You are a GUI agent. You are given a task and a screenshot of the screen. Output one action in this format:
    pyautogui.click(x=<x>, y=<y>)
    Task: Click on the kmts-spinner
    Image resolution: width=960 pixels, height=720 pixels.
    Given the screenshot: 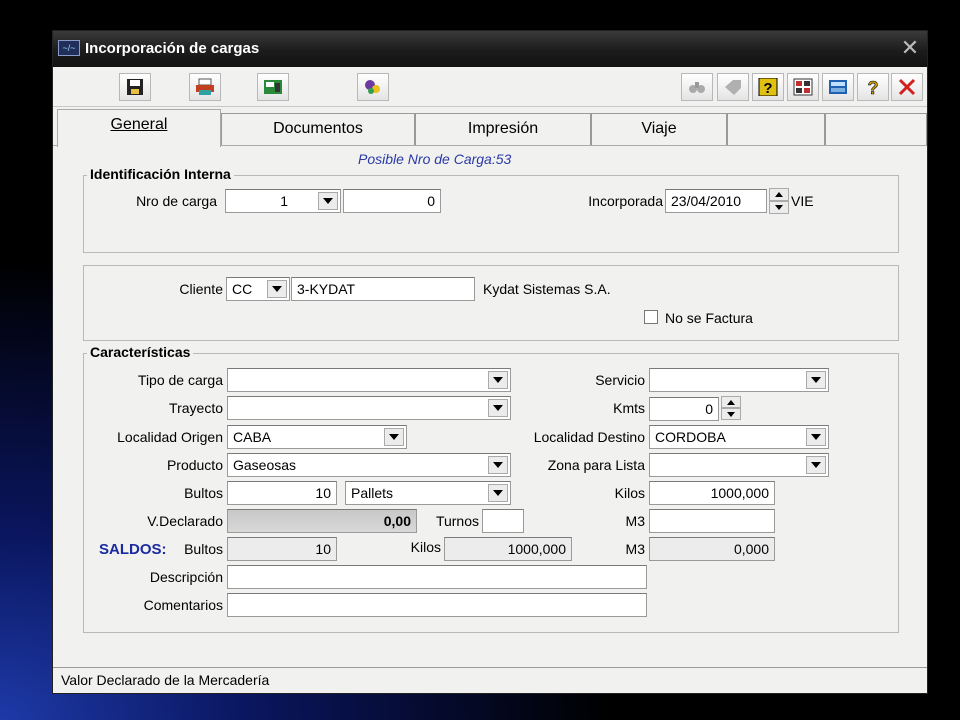 What is the action you would take?
    pyautogui.click(x=731, y=408)
    